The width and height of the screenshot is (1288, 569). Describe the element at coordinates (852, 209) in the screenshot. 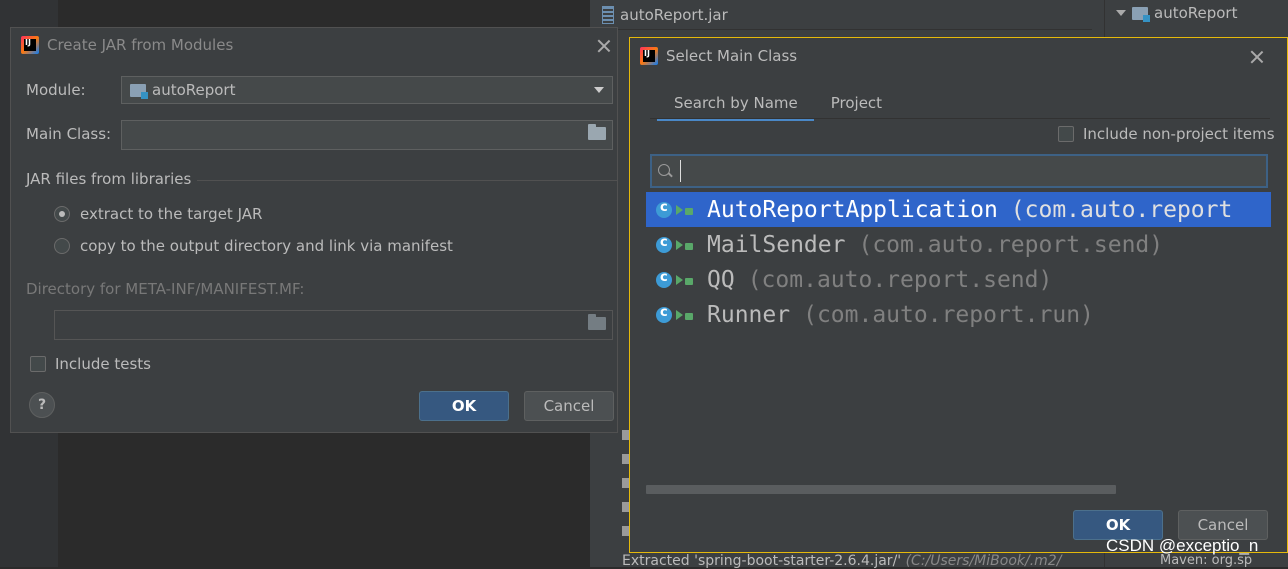

I see `class-name: AutoReportApplication` at that location.